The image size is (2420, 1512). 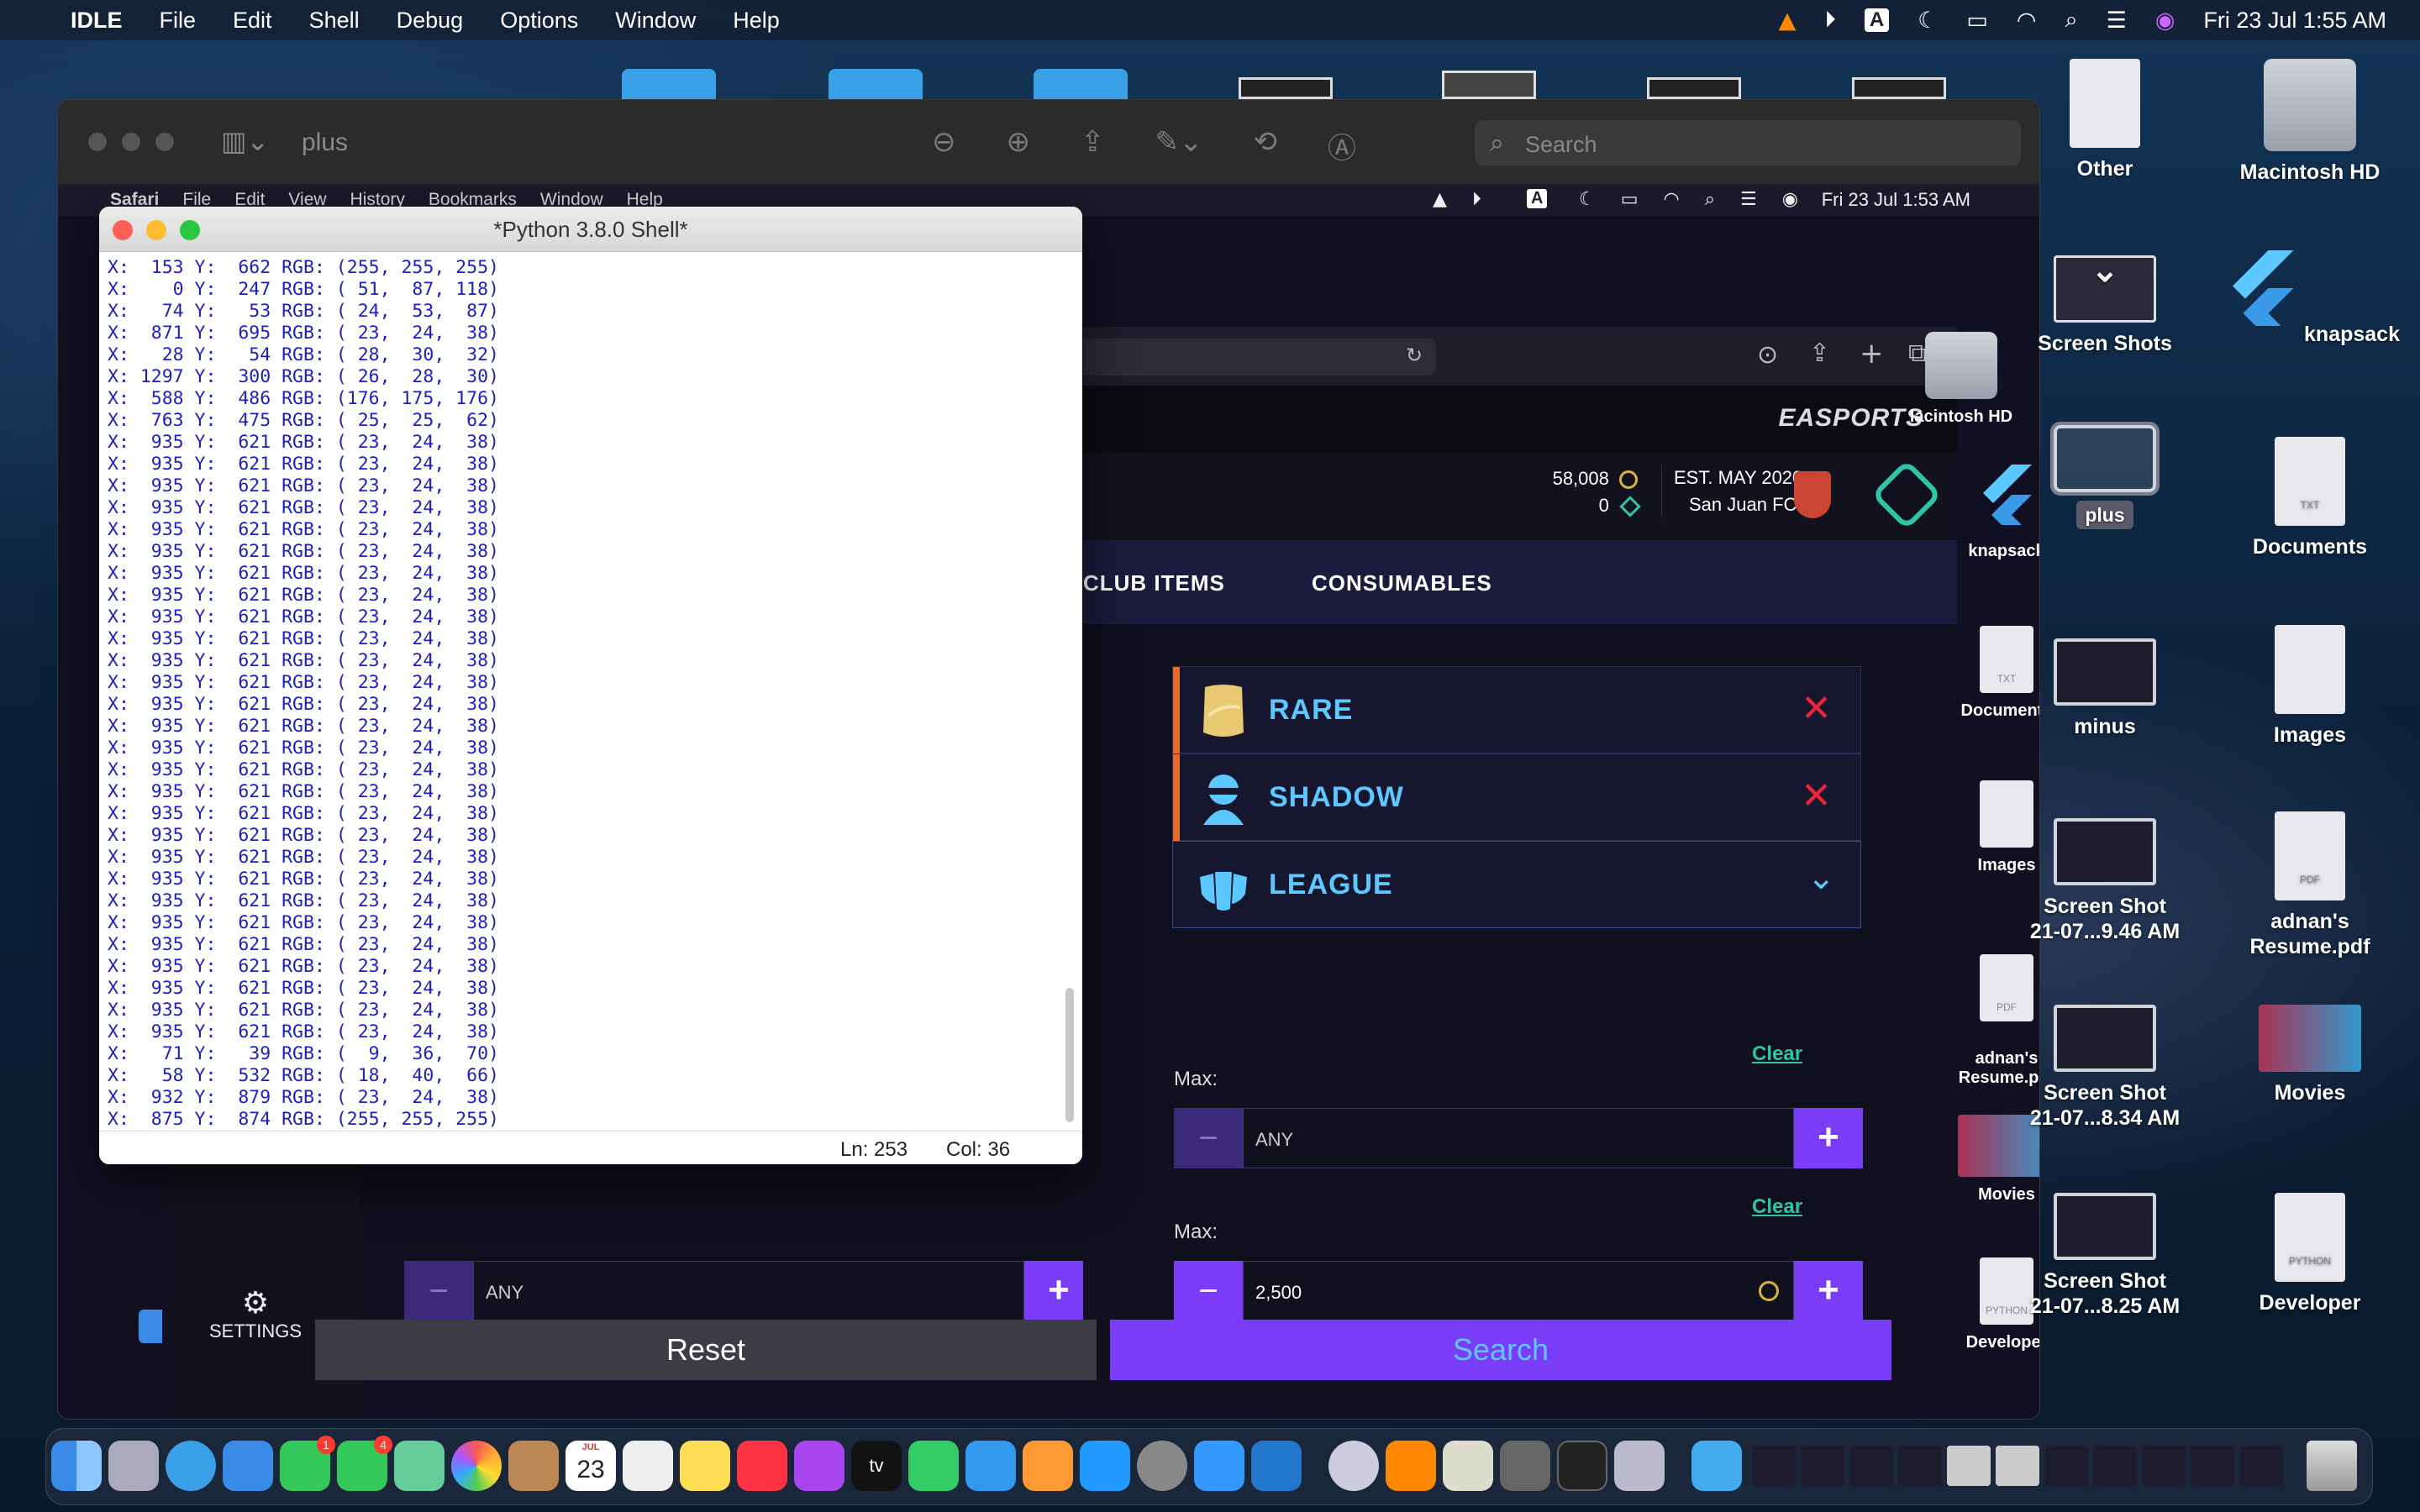 I want to click on dock-reminders-icon, so click(x=648, y=1466).